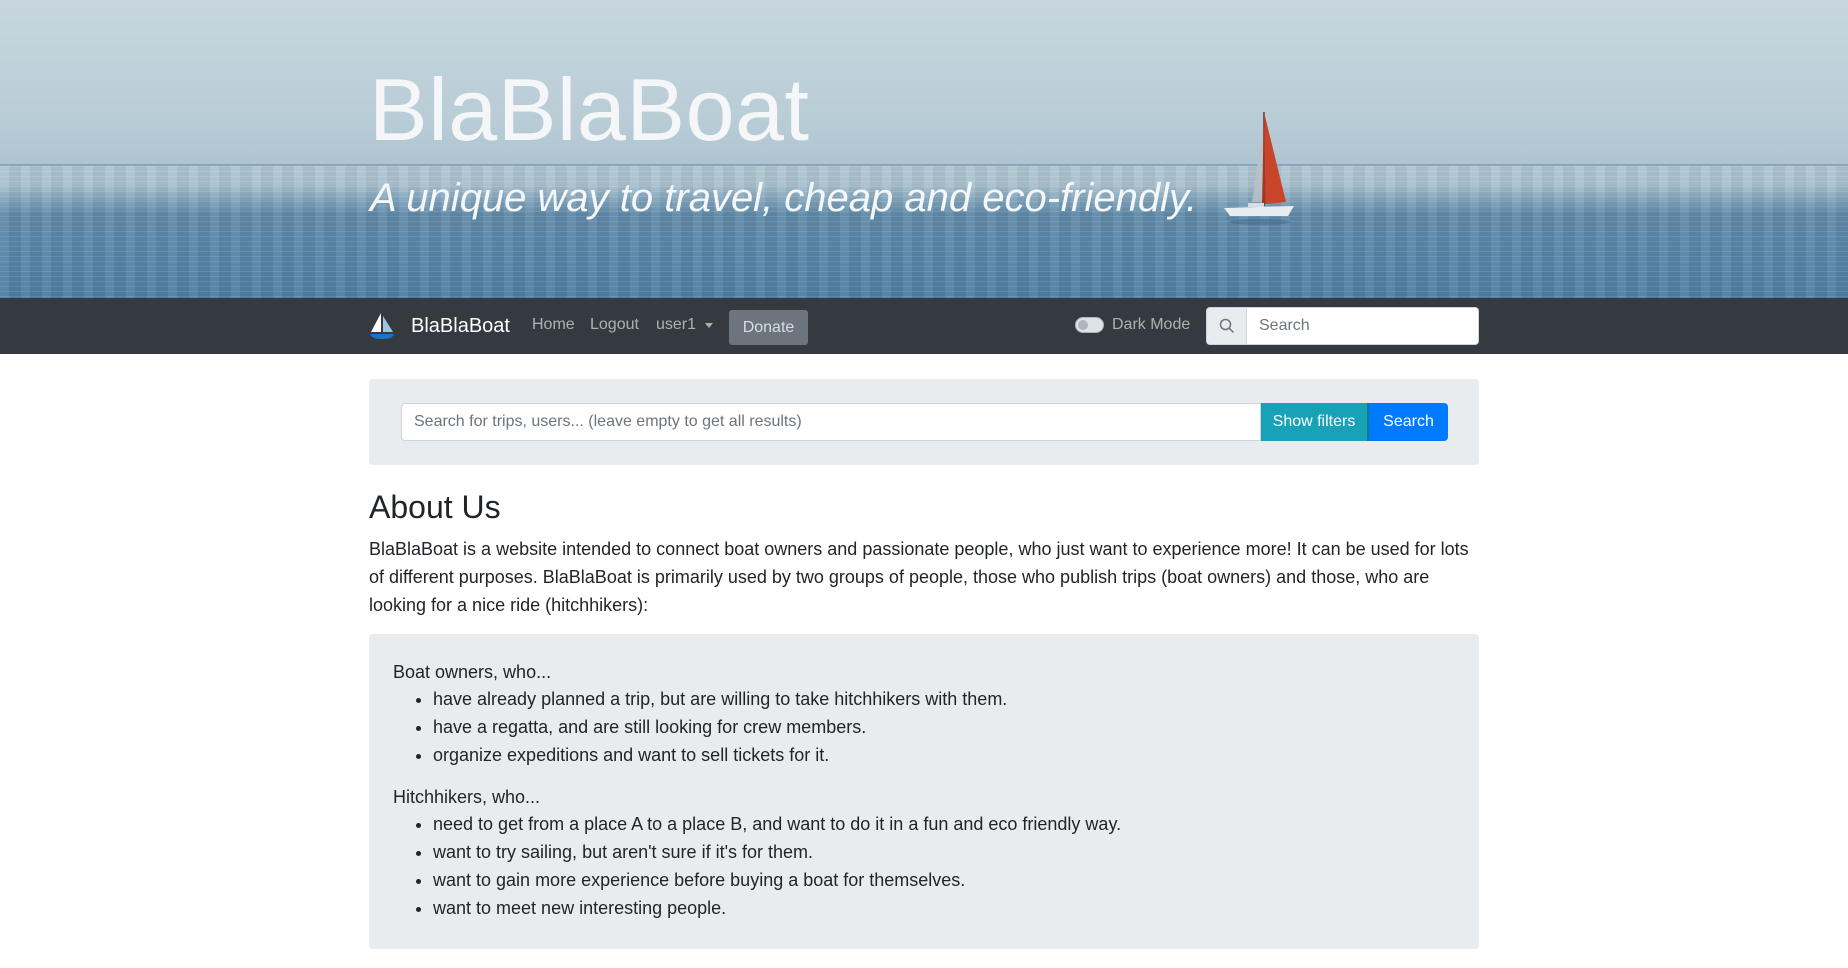 This screenshot has width=1848, height=968. I want to click on navbar-search-input, so click(1363, 326).